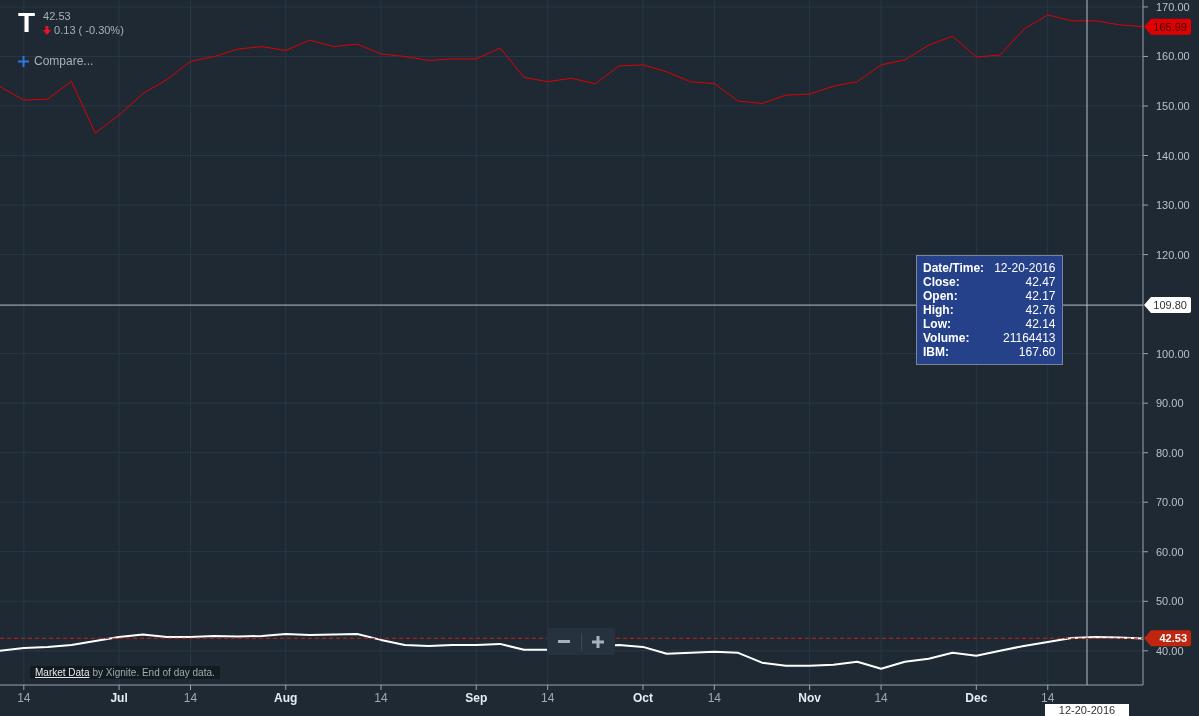 This screenshot has width=1199, height=716. I want to click on y-tick-label: 60.00, so click(1170, 551).